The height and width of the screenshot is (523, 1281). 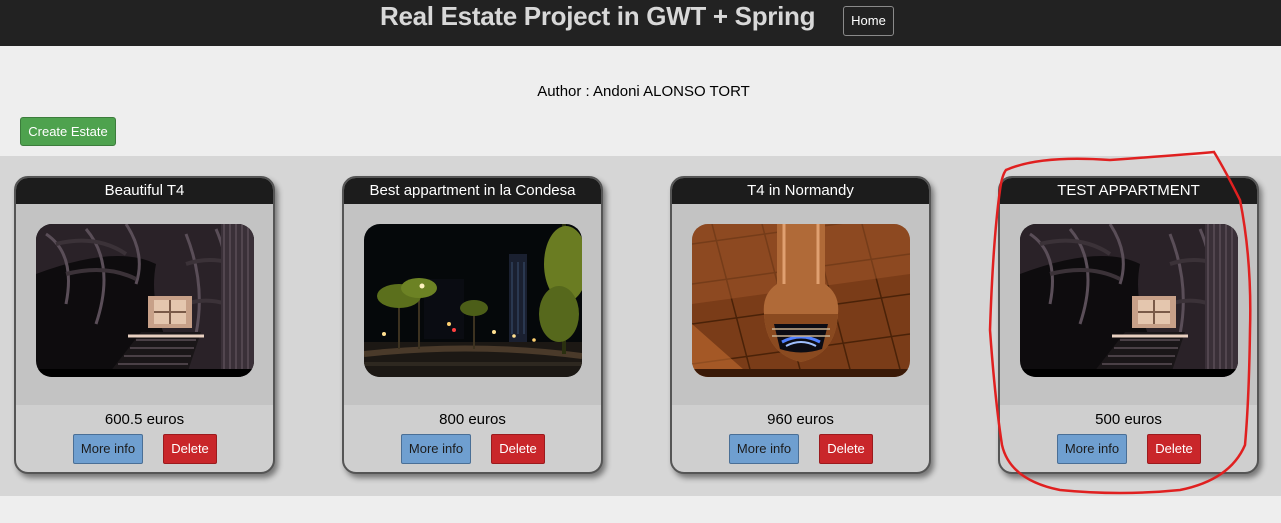 I want to click on author-label: Author : Andoni ALONSO TORT, so click(x=643, y=91).